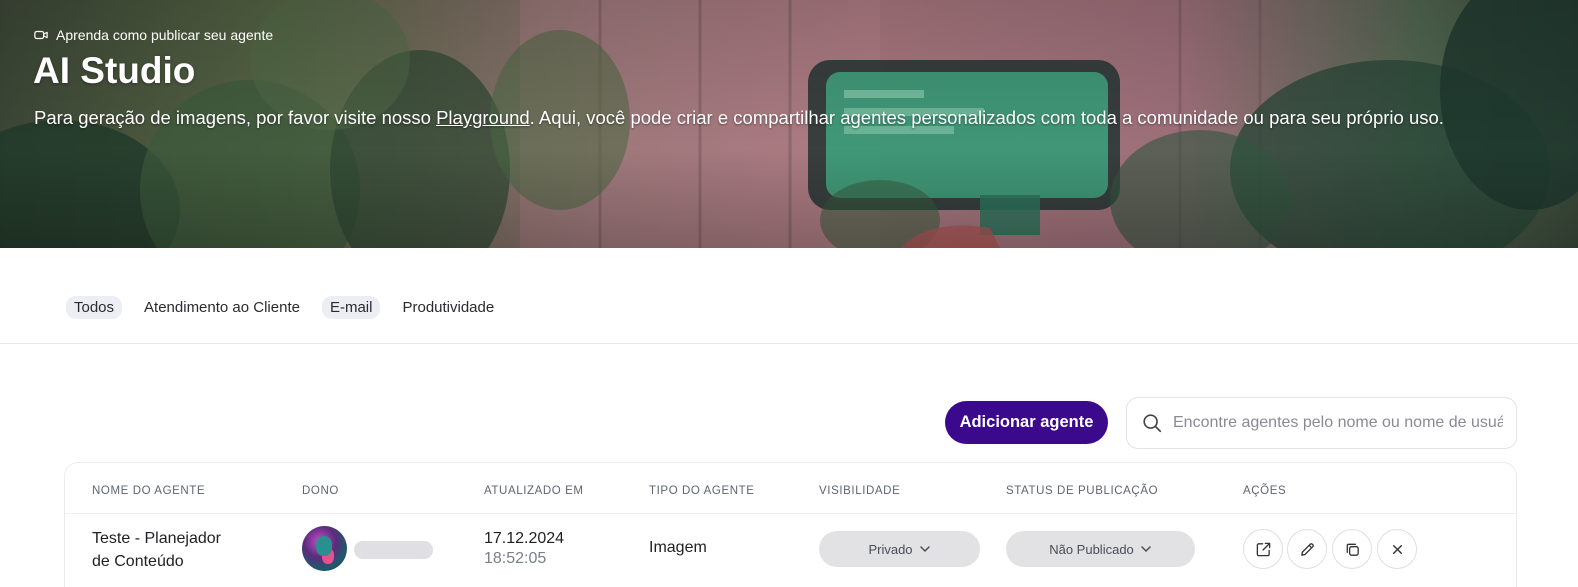 The height and width of the screenshot is (587, 1578). I want to click on close-icon, so click(1397, 549).